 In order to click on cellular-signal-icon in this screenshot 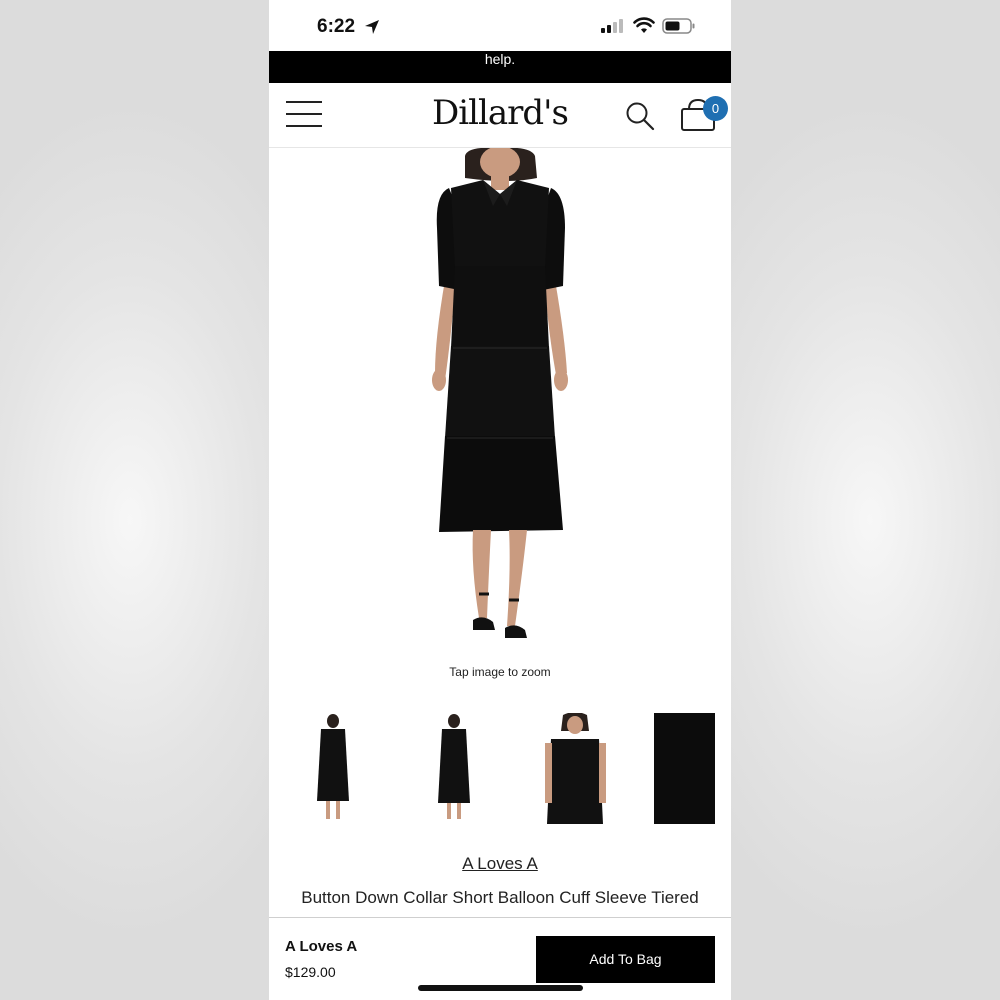, I will do `click(612, 26)`.